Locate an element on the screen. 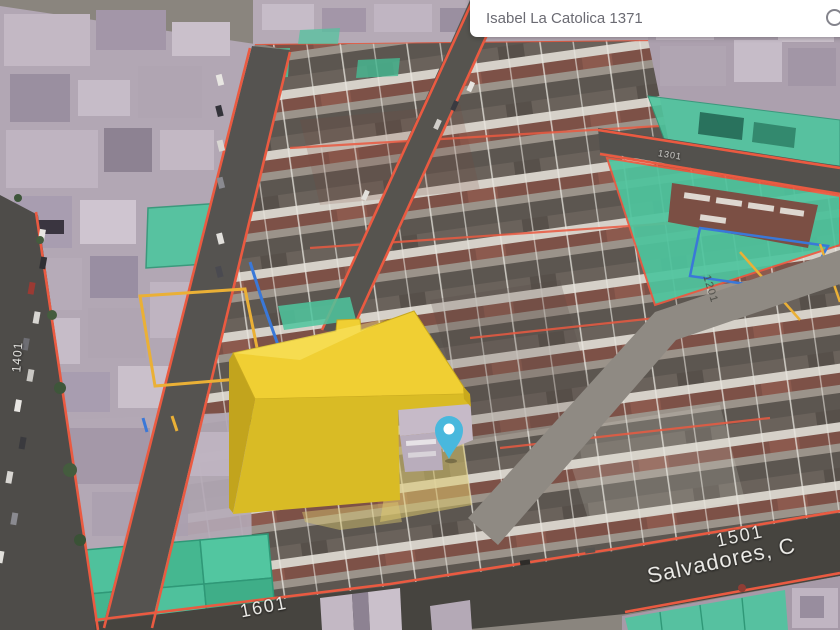 The image size is (840, 630). search-input is located at coordinates (641, 18).